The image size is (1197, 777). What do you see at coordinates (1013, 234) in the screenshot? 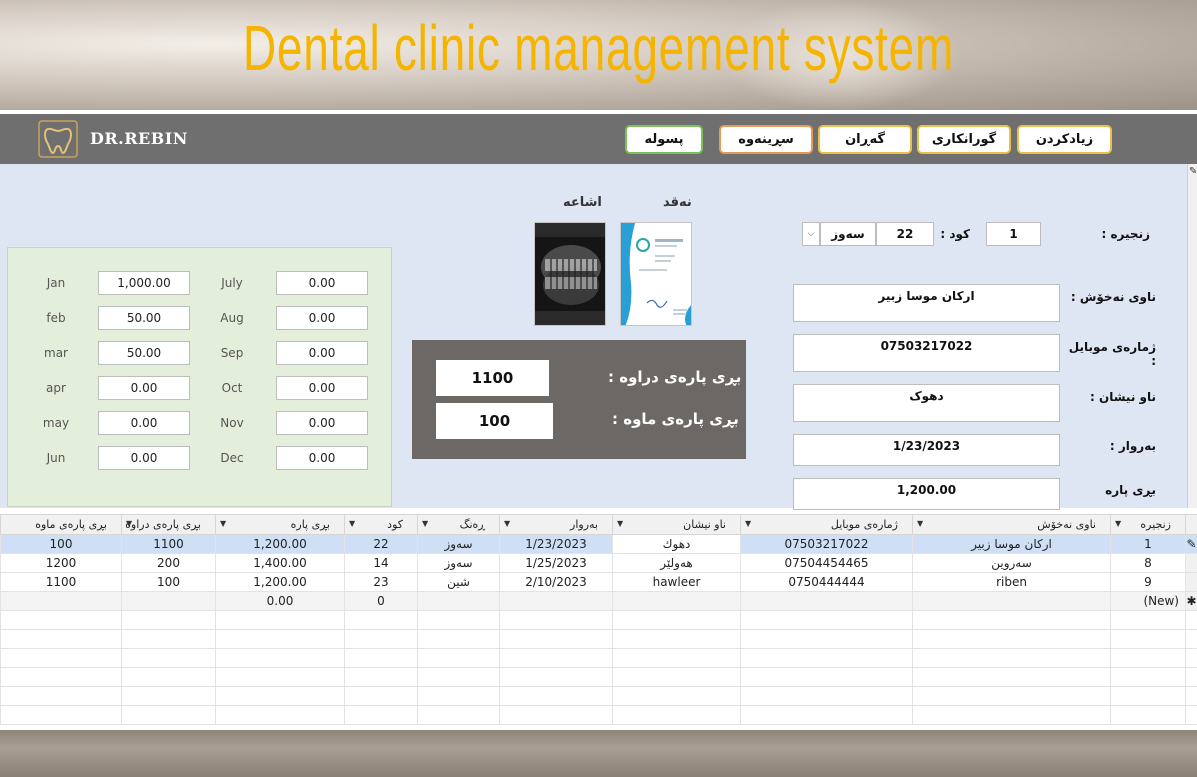
I see `serial-field: 1` at bounding box center [1013, 234].